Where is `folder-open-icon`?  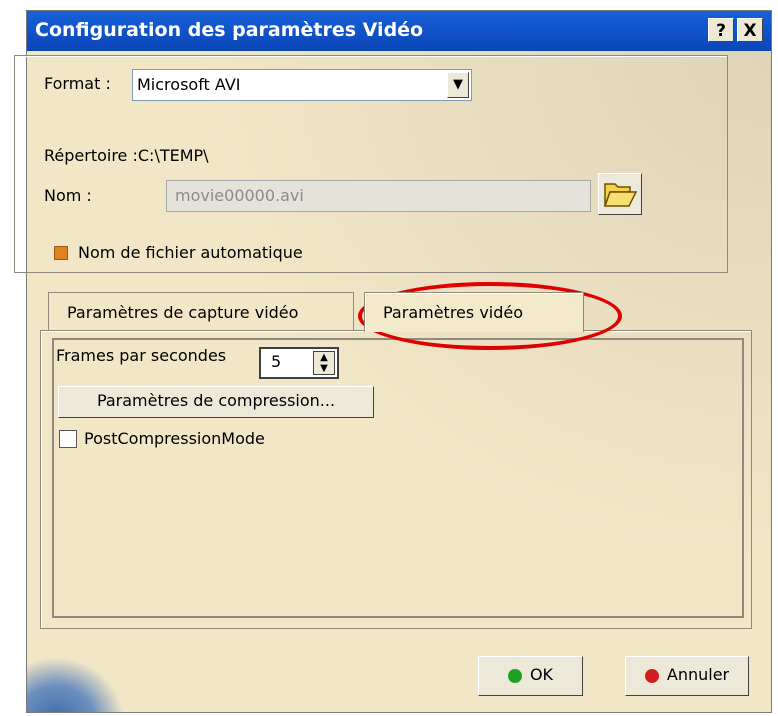
folder-open-icon is located at coordinates (620, 195).